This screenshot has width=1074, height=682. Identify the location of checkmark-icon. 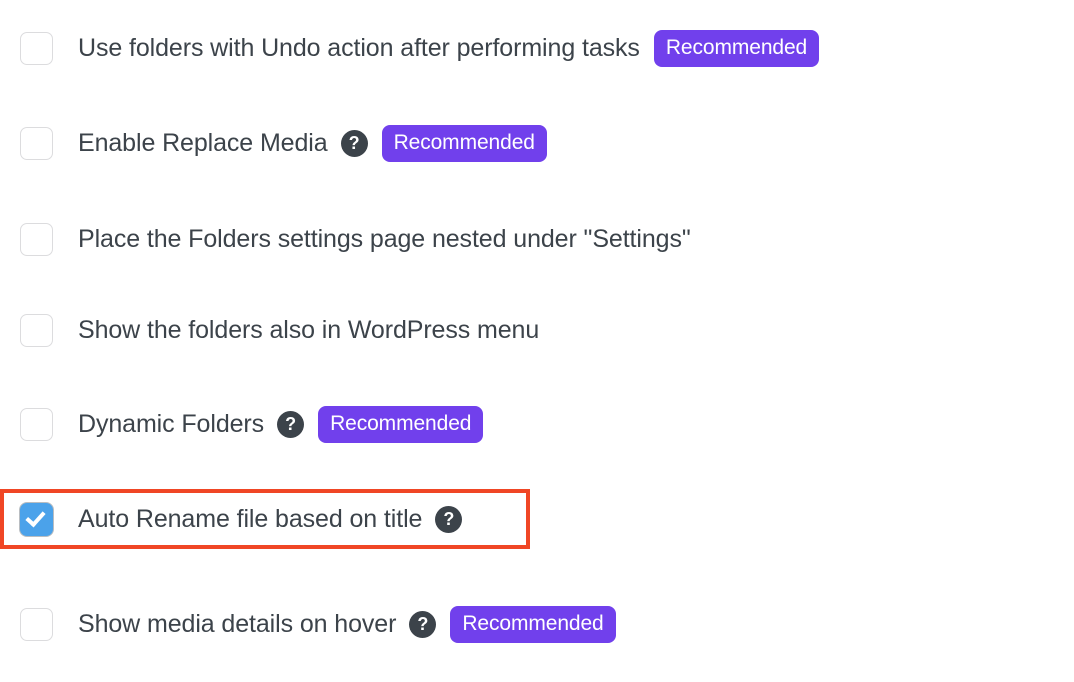
(35, 516).